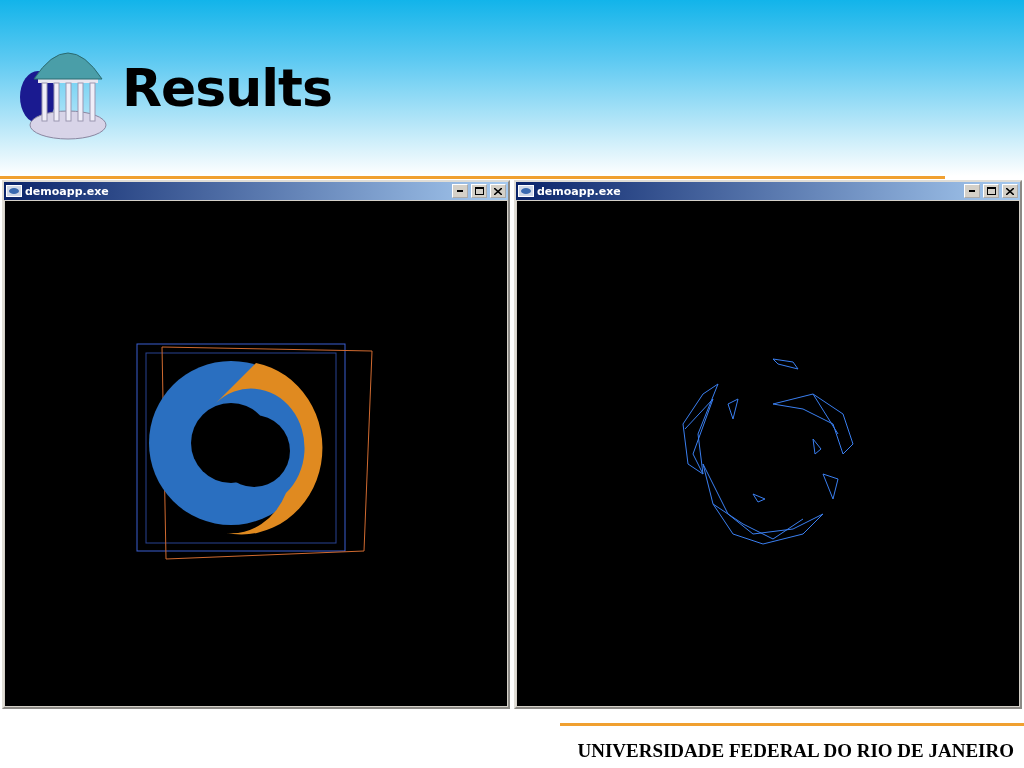  I want to click on slide-title: Results, so click(227, 88).